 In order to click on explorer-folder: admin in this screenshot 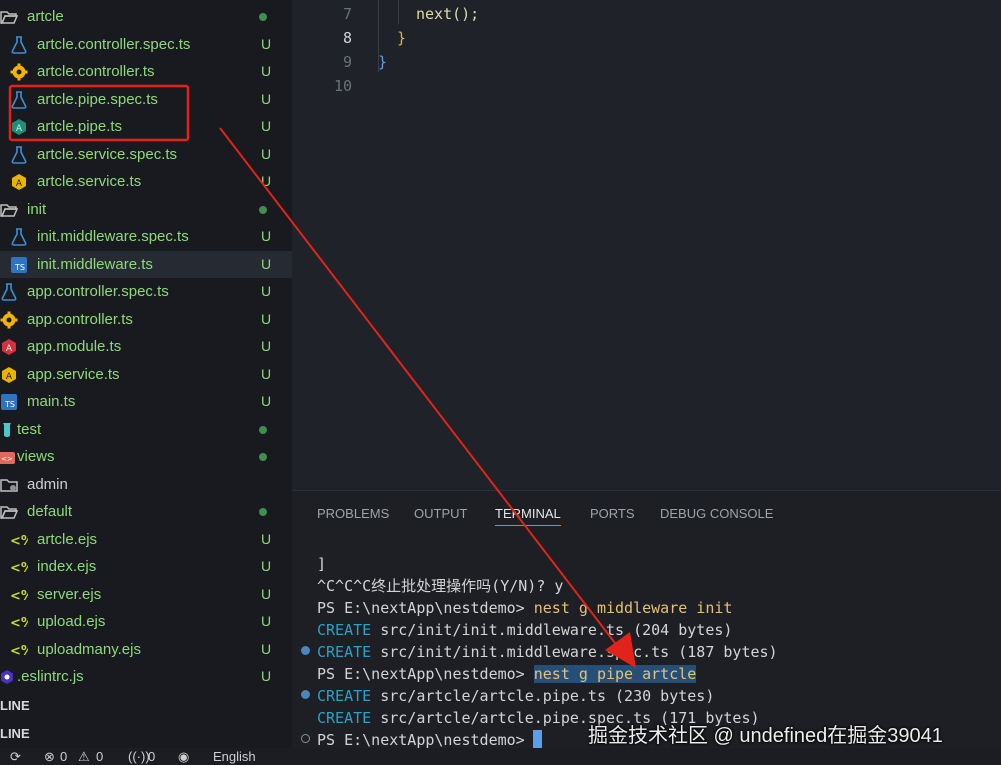, I will do `click(146, 484)`.